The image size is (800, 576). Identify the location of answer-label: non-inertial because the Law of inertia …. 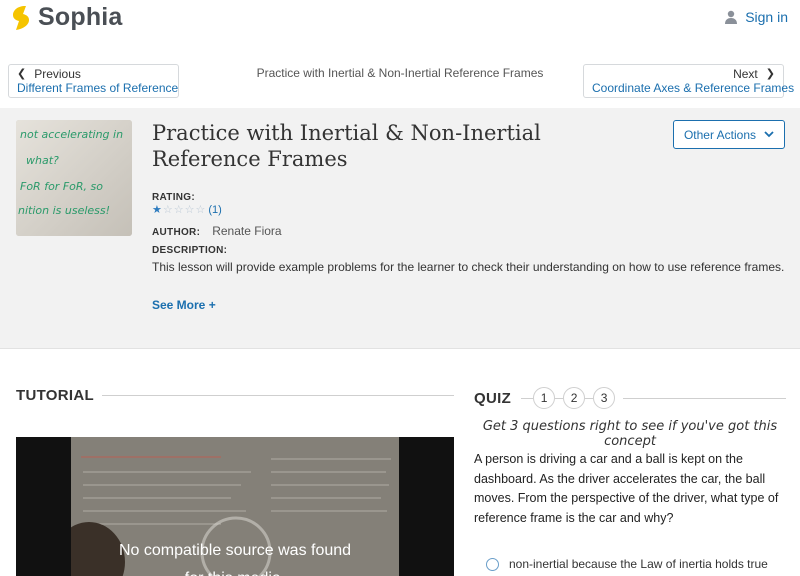
(638, 564).